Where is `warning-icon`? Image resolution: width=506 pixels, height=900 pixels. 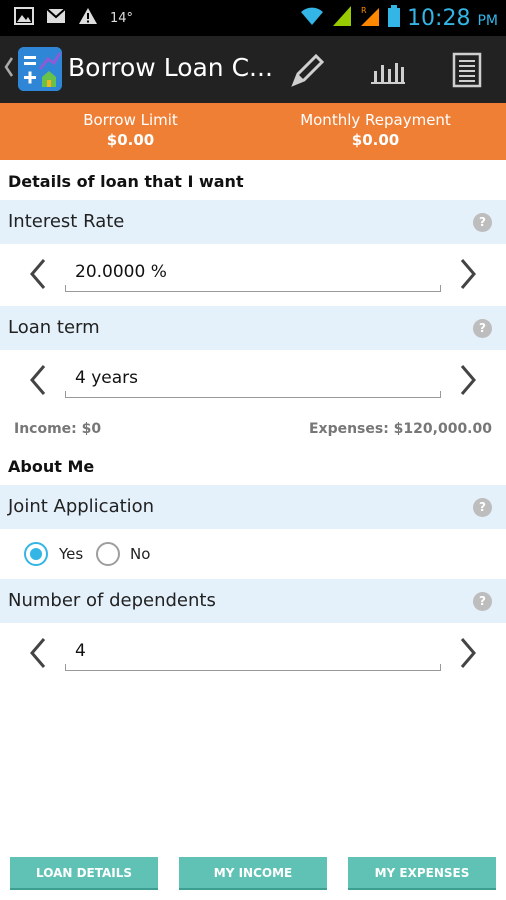 warning-icon is located at coordinates (88, 18).